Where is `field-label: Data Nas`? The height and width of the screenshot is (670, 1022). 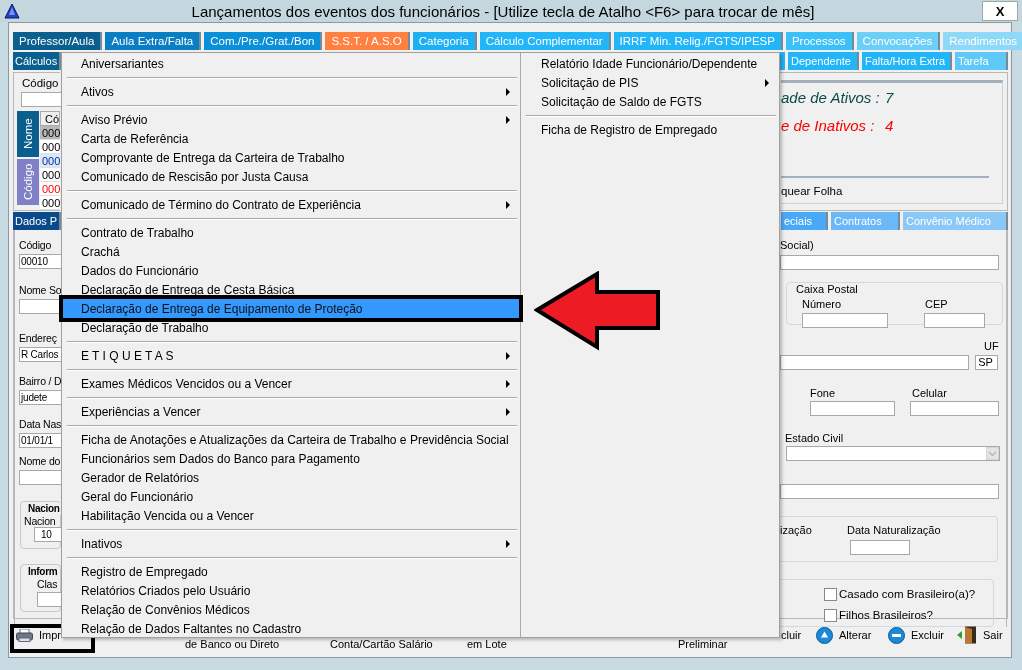 field-label: Data Nas is located at coordinates (40, 424).